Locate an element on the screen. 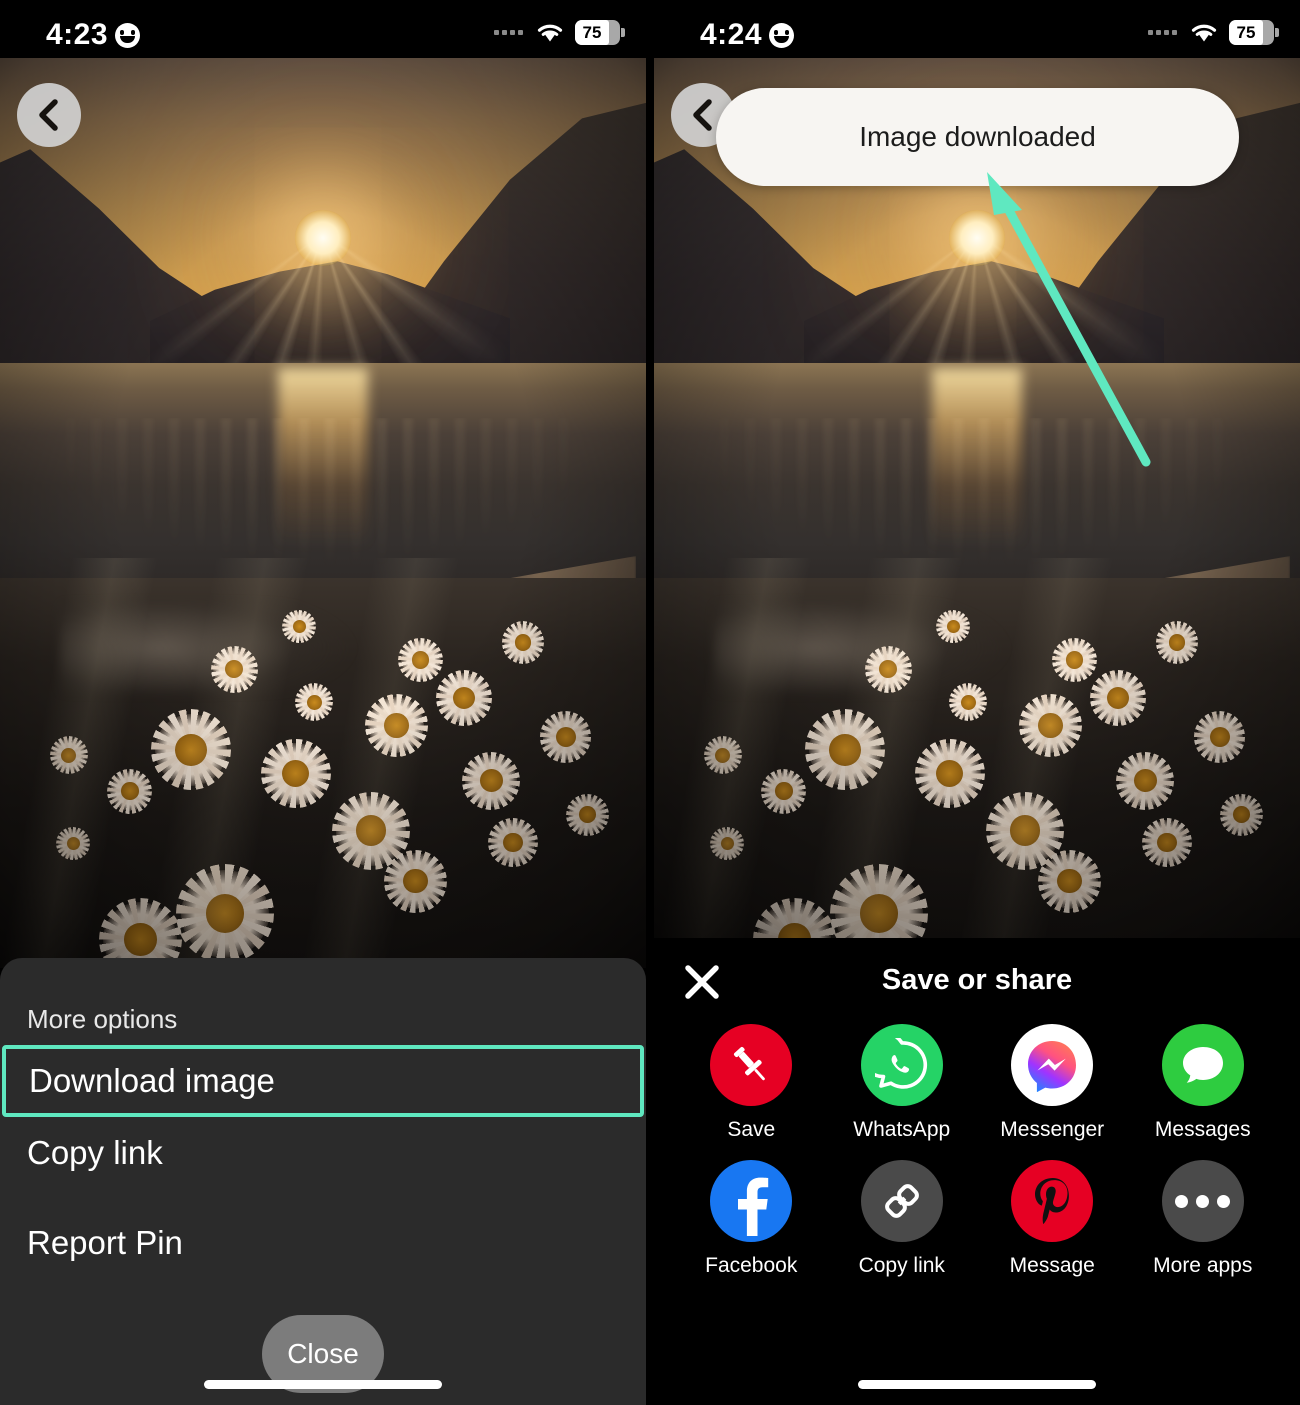 The image size is (1300, 1405). share-item-messages: Messages is located at coordinates (1203, 1083).